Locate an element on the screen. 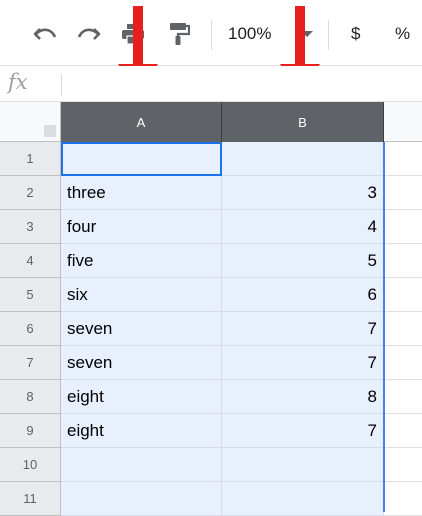 This screenshot has width=422, height=516. cell-b: 8 is located at coordinates (303, 397).